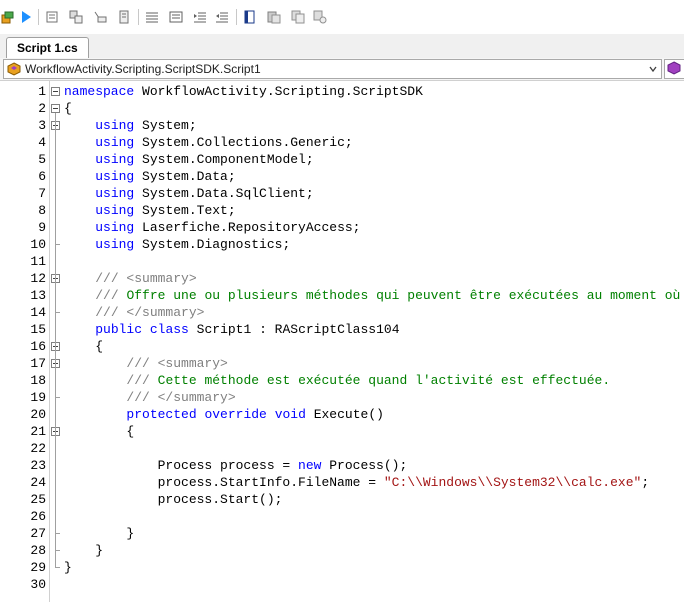  Describe the element at coordinates (47, 48) in the screenshot. I see `tab-script1-cs: Script 1.cs` at that location.